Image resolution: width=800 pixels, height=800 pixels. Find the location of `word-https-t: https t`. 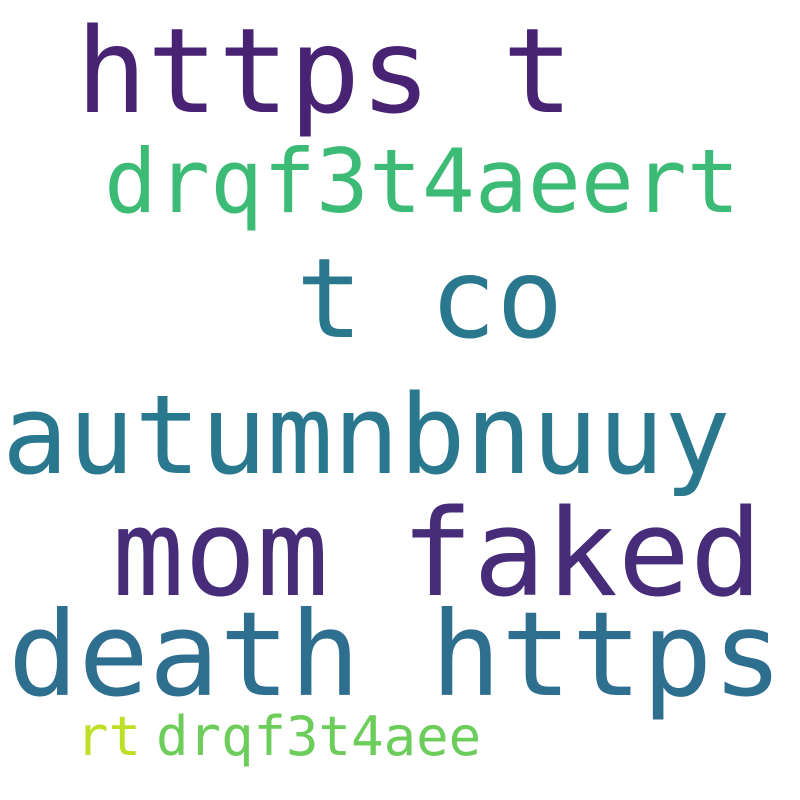

word-https-t: https t is located at coordinates (325, 71).